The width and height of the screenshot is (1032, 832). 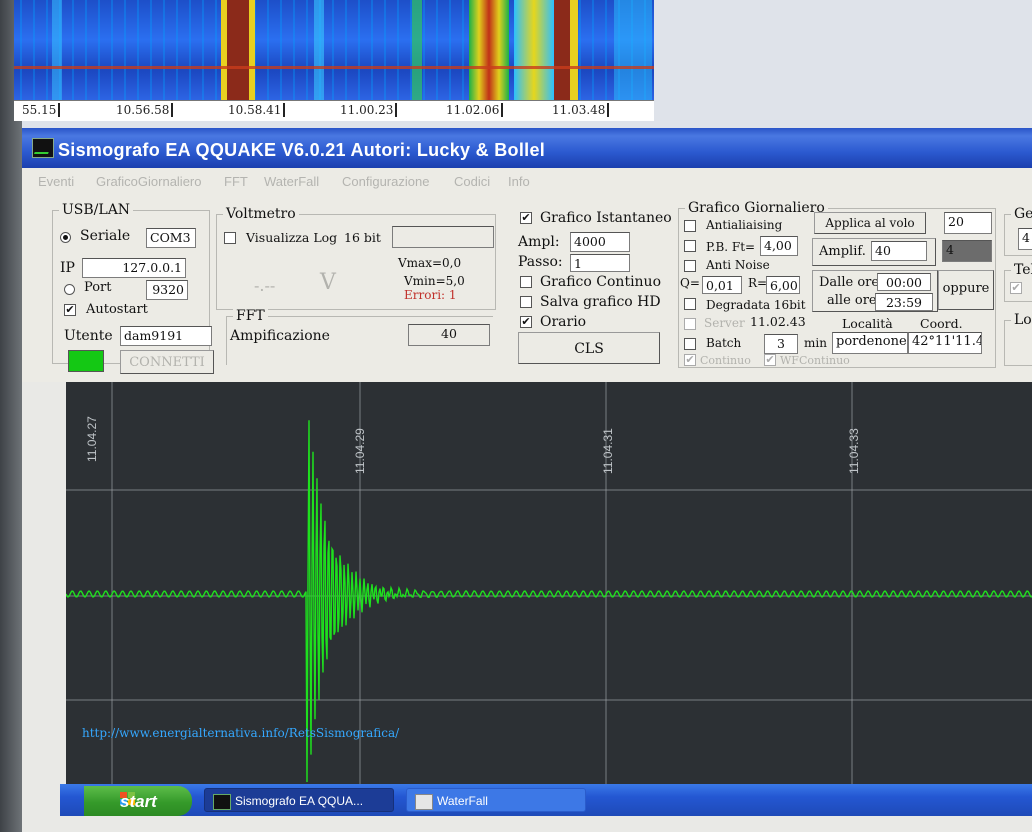 What do you see at coordinates (870, 343) in the screenshot?
I see `locality-field: pordenone` at bounding box center [870, 343].